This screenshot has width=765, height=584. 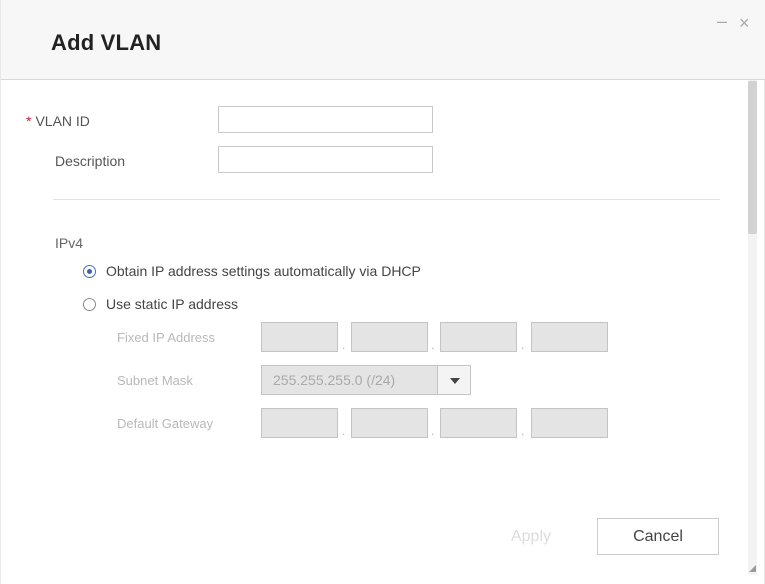 I want to click on cancel-button: Cancel, so click(x=658, y=536).